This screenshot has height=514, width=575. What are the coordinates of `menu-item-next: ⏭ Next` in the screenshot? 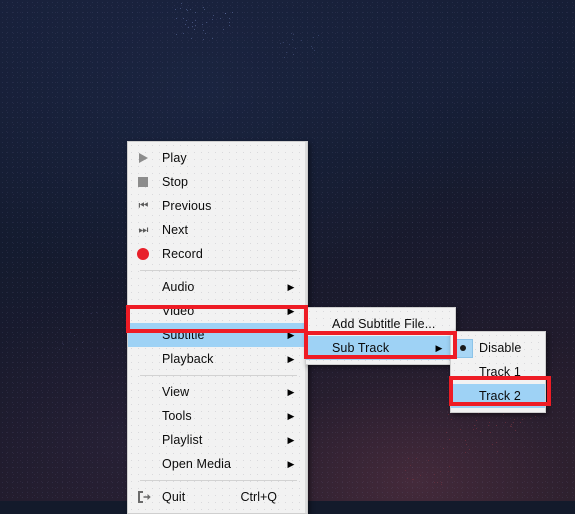 It's located at (217, 230).